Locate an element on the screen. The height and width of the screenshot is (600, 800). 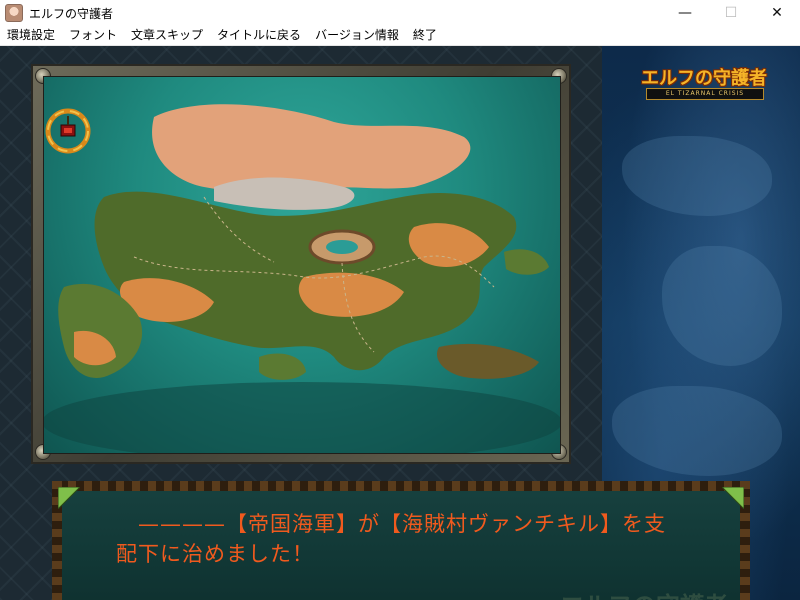
dialog-watermark-logo: エルフの守護者 is located at coordinates (644, 593).